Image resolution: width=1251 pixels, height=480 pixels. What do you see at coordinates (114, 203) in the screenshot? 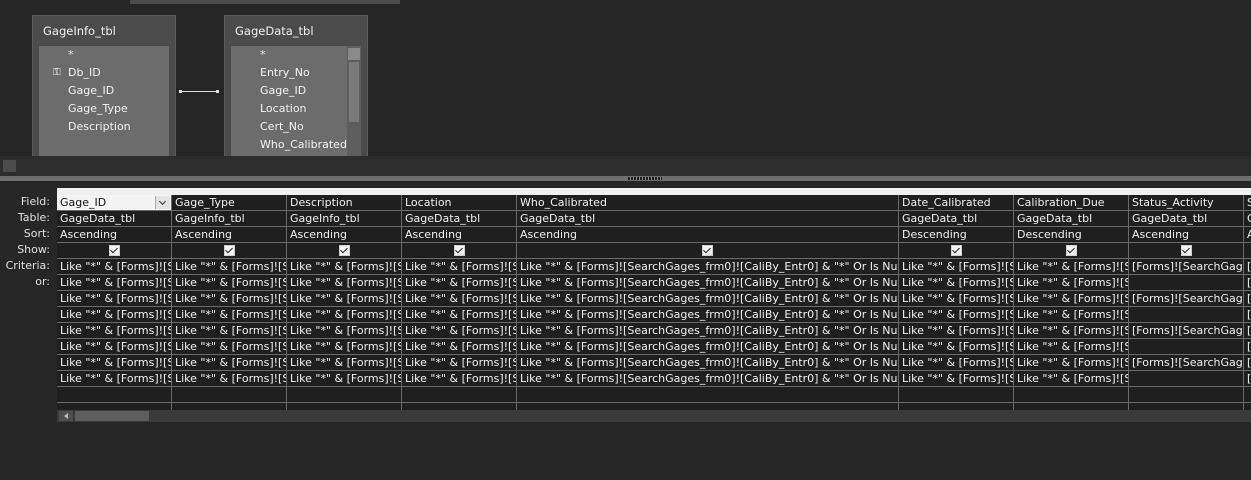
I see `field-cell: Gage_ID` at bounding box center [114, 203].